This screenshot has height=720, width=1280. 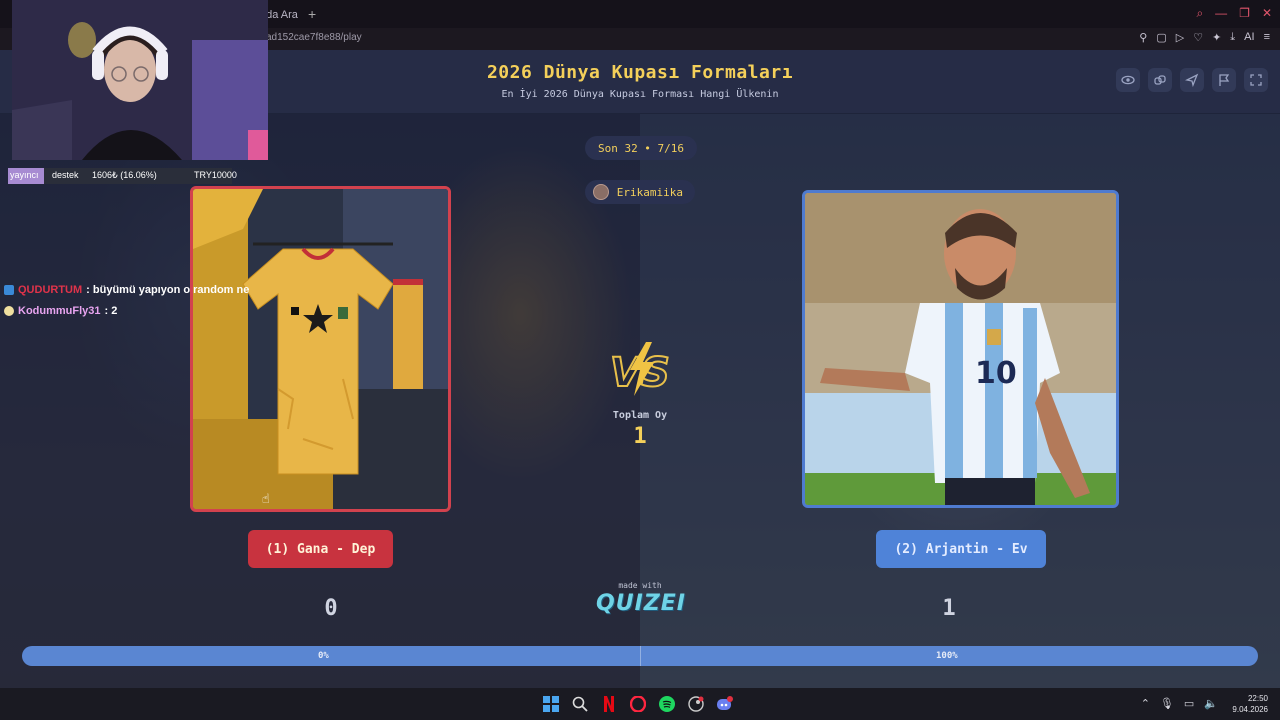 What do you see at coordinates (24, 175) in the screenshot?
I see `donation-label-a: yayıncı` at bounding box center [24, 175].